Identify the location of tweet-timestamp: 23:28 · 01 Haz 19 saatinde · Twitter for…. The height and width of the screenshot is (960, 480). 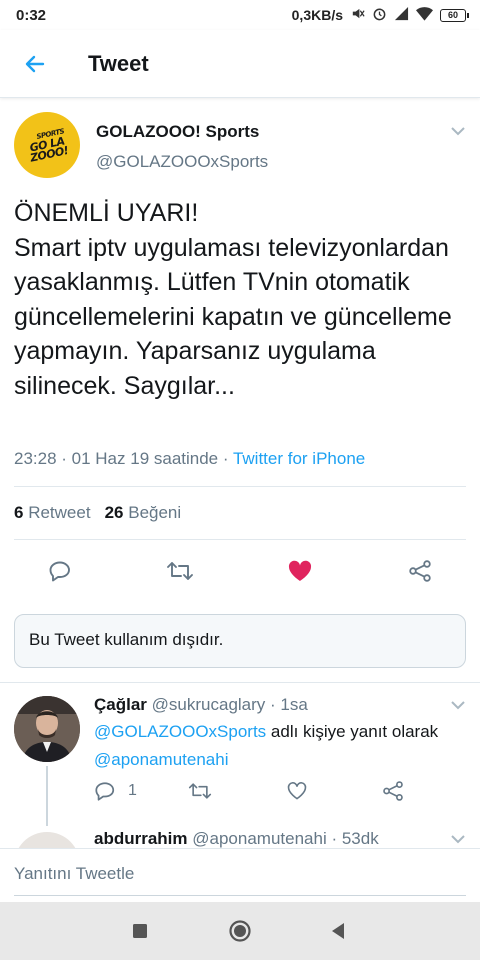
(189, 459).